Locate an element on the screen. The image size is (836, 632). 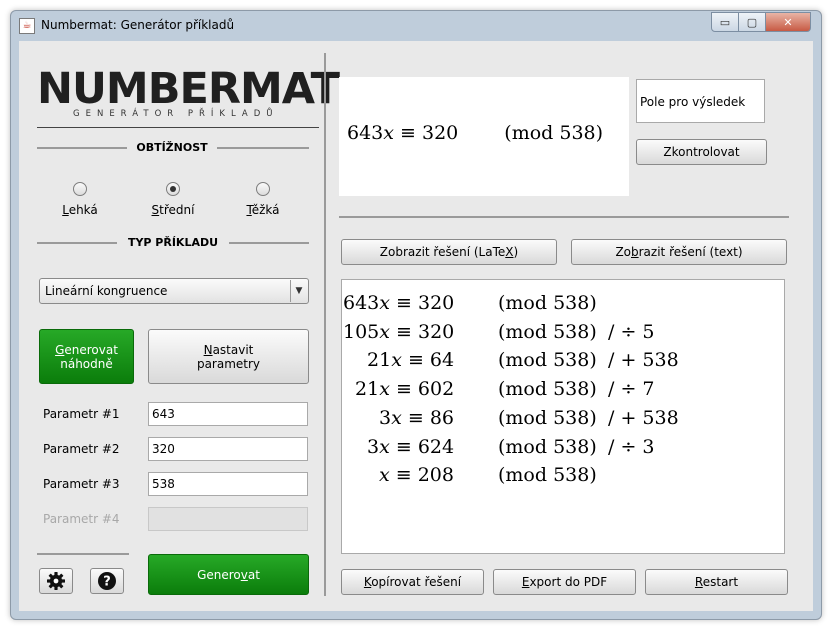
difficulty-label: Lehká is located at coordinates (80, 210).